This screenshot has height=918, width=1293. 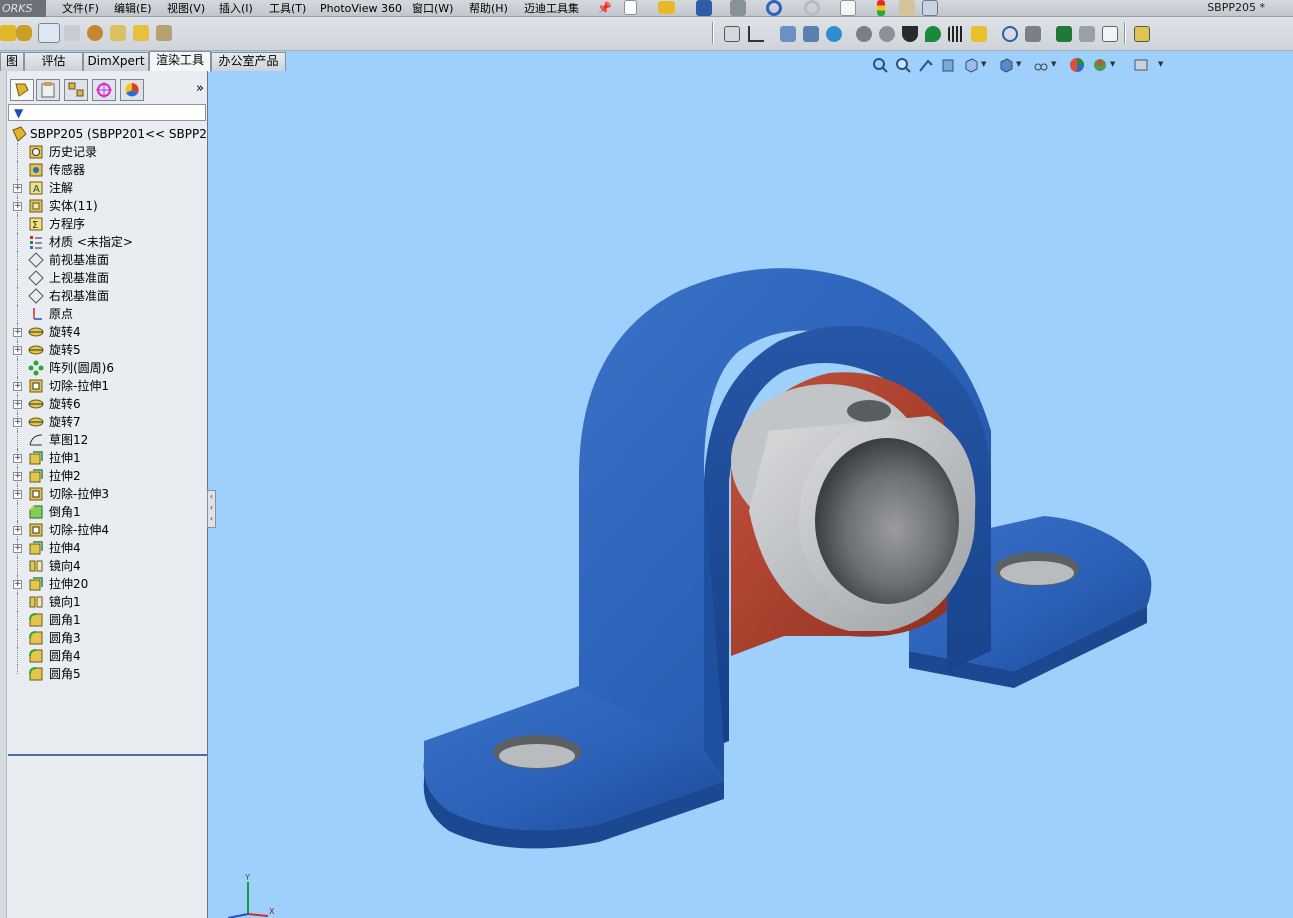 I want to click on display-manager-tab, so click(x=132, y=90).